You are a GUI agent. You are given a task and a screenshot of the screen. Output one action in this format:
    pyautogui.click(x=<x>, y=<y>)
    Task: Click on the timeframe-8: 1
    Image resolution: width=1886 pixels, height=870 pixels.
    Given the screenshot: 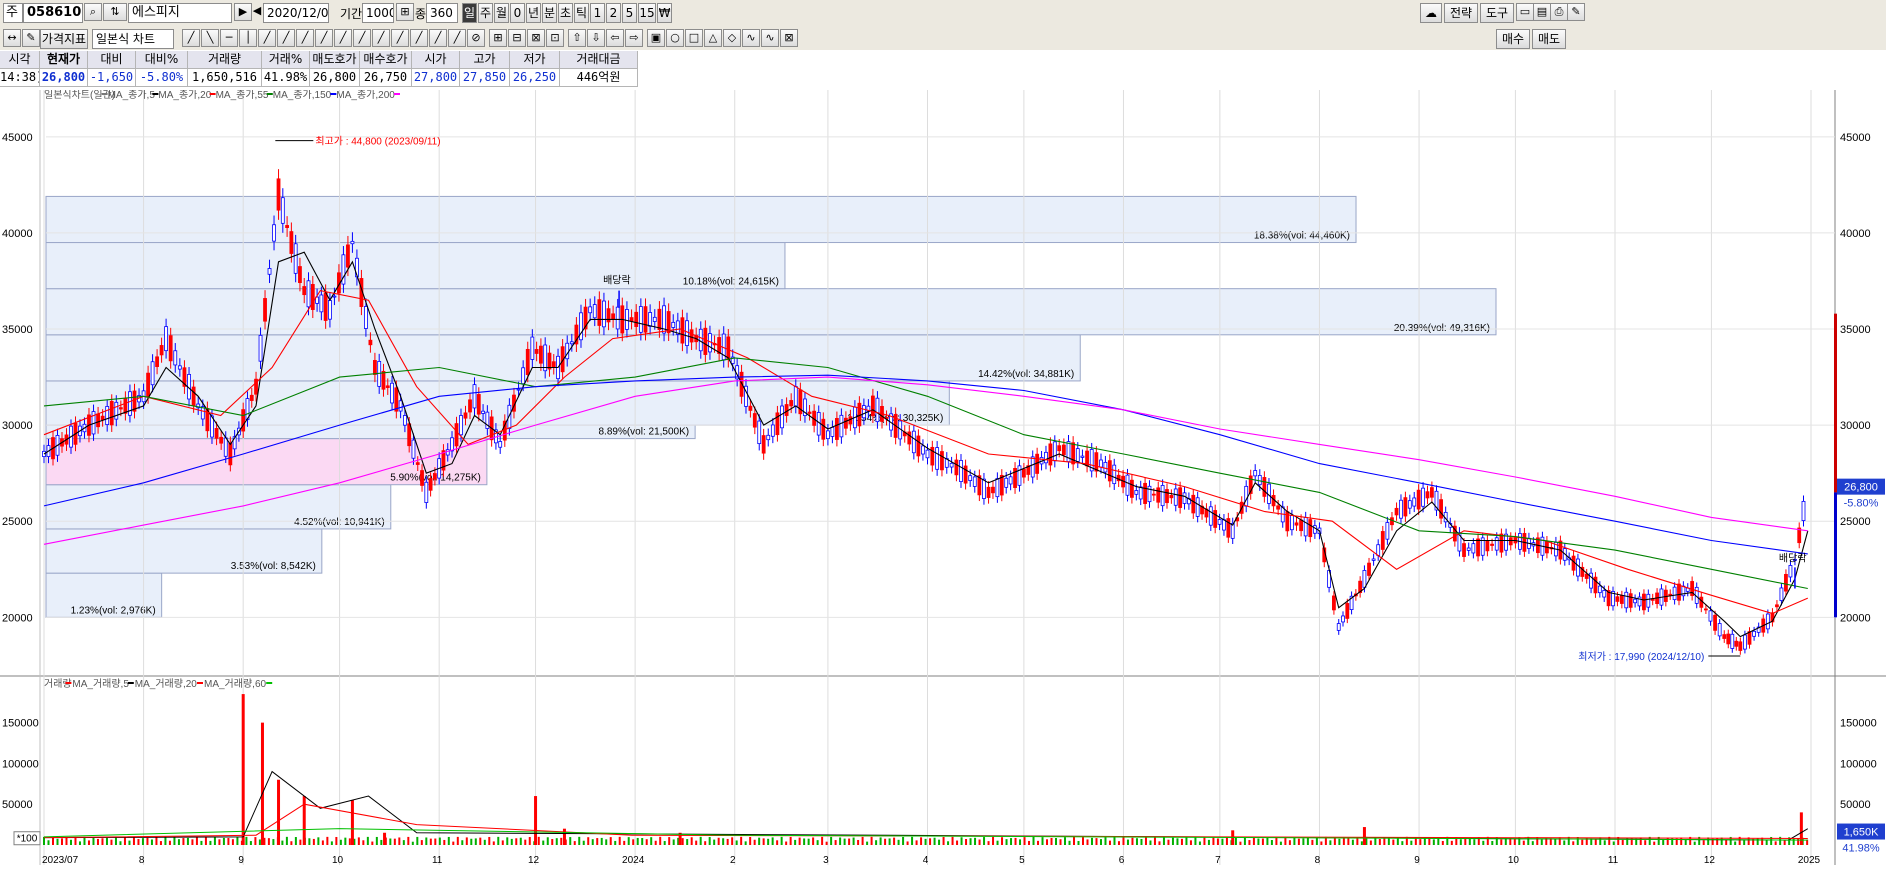 What is the action you would take?
    pyautogui.click(x=597, y=13)
    